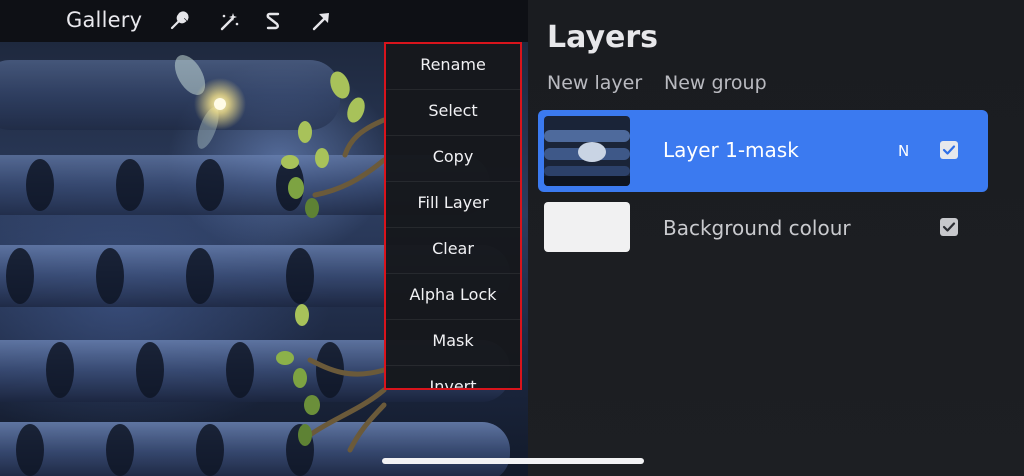  I want to click on top-toolbar: Gallery, so click(265, 21).